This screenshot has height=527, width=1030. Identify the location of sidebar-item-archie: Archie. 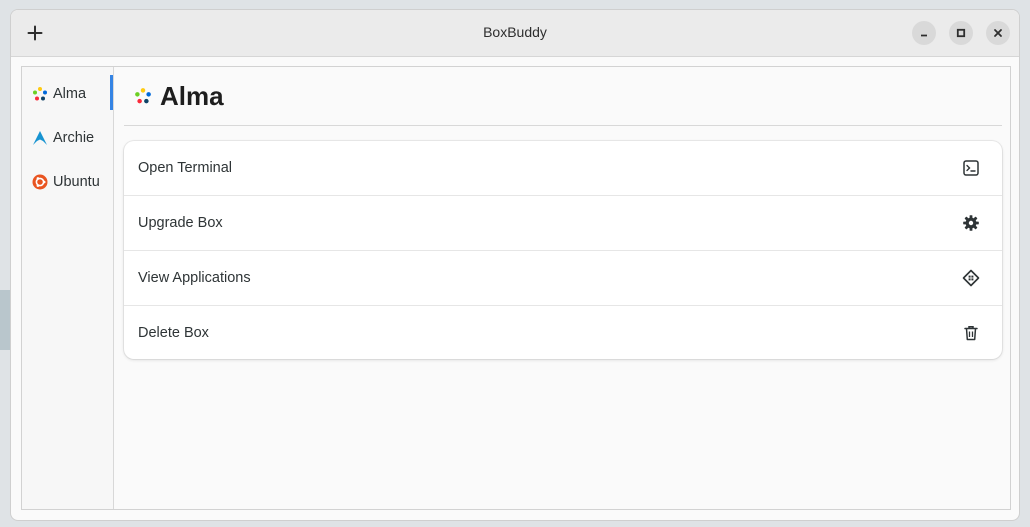
(63, 138).